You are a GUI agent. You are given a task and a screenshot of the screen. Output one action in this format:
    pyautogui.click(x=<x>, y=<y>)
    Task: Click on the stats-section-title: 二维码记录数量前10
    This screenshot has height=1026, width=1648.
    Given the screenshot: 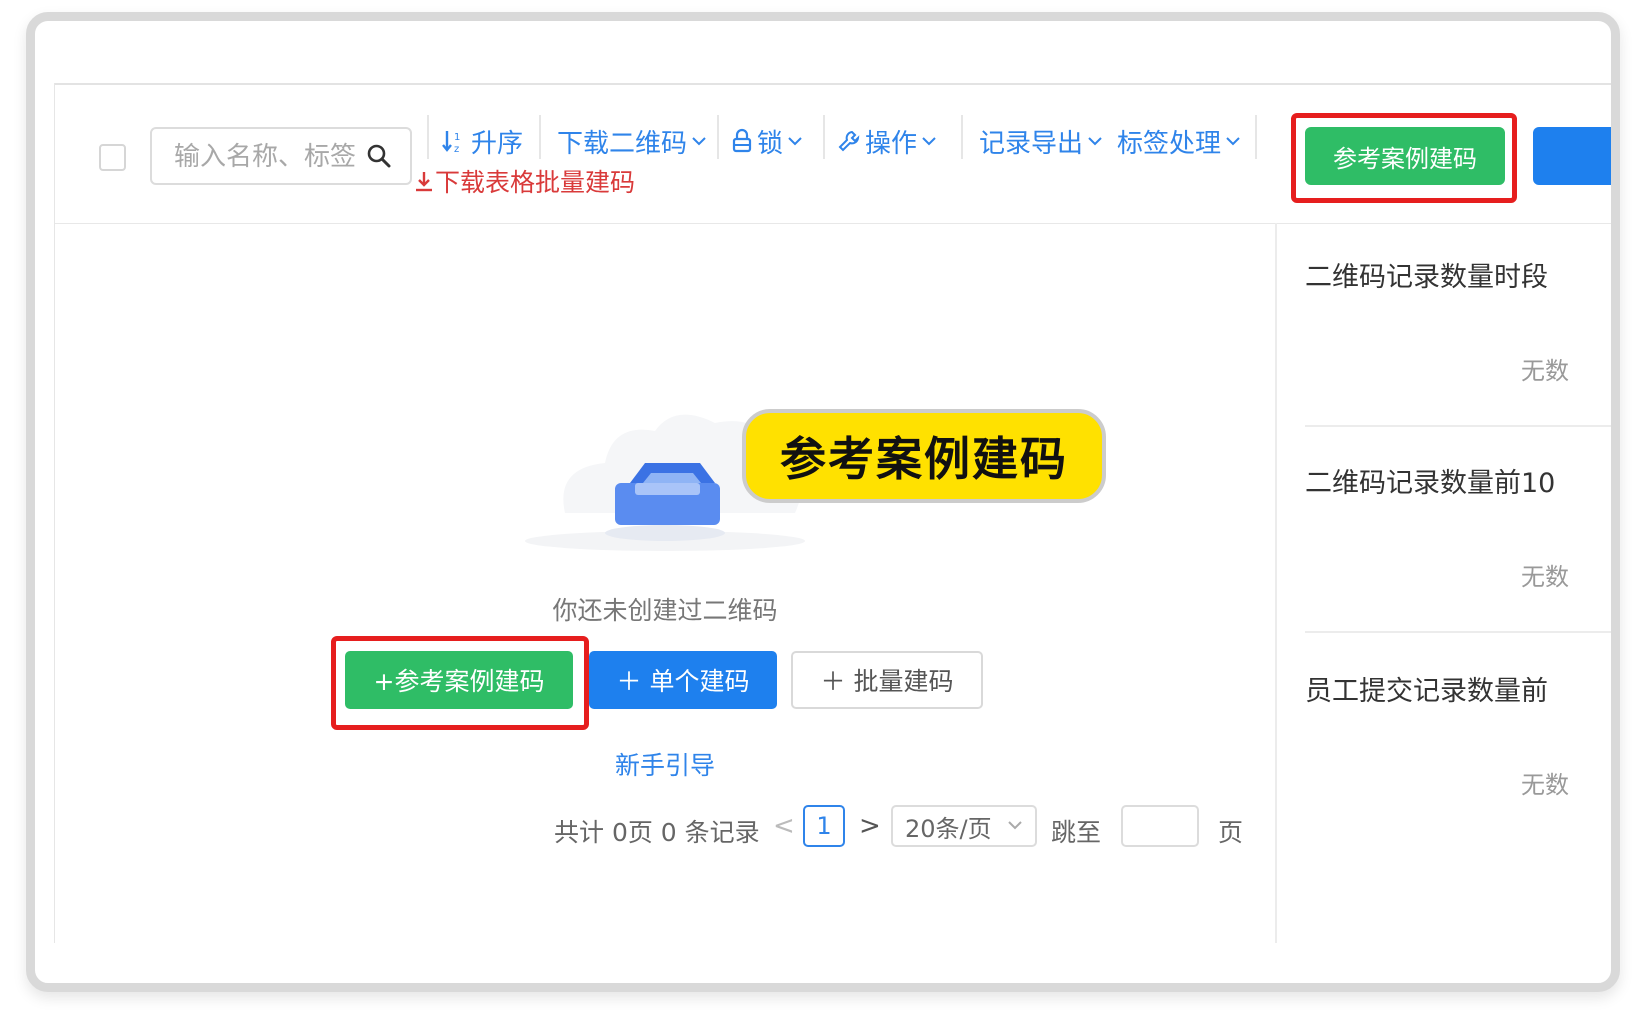 What is the action you would take?
    pyautogui.click(x=1430, y=483)
    